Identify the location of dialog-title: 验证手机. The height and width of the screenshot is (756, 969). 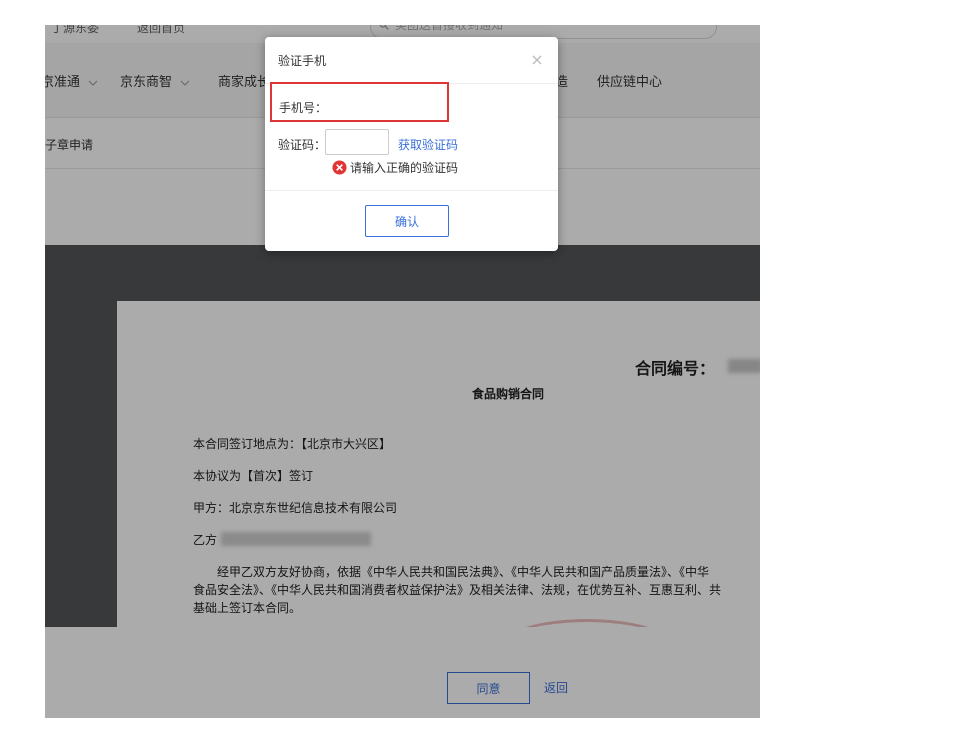
(302, 61).